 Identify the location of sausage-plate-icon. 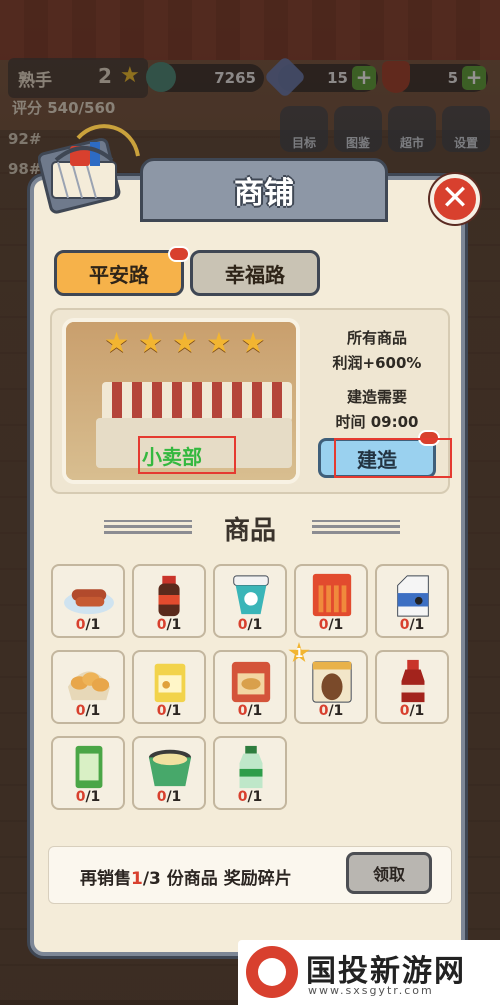
(89, 602).